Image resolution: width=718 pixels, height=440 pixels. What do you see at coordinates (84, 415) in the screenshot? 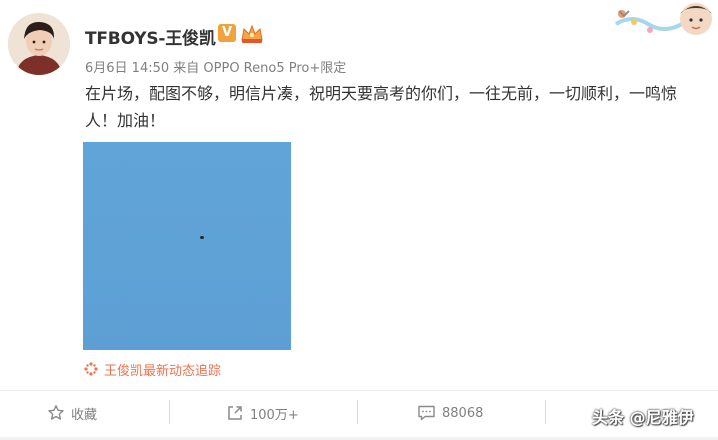
I see `favorite-label: 收藏` at bounding box center [84, 415].